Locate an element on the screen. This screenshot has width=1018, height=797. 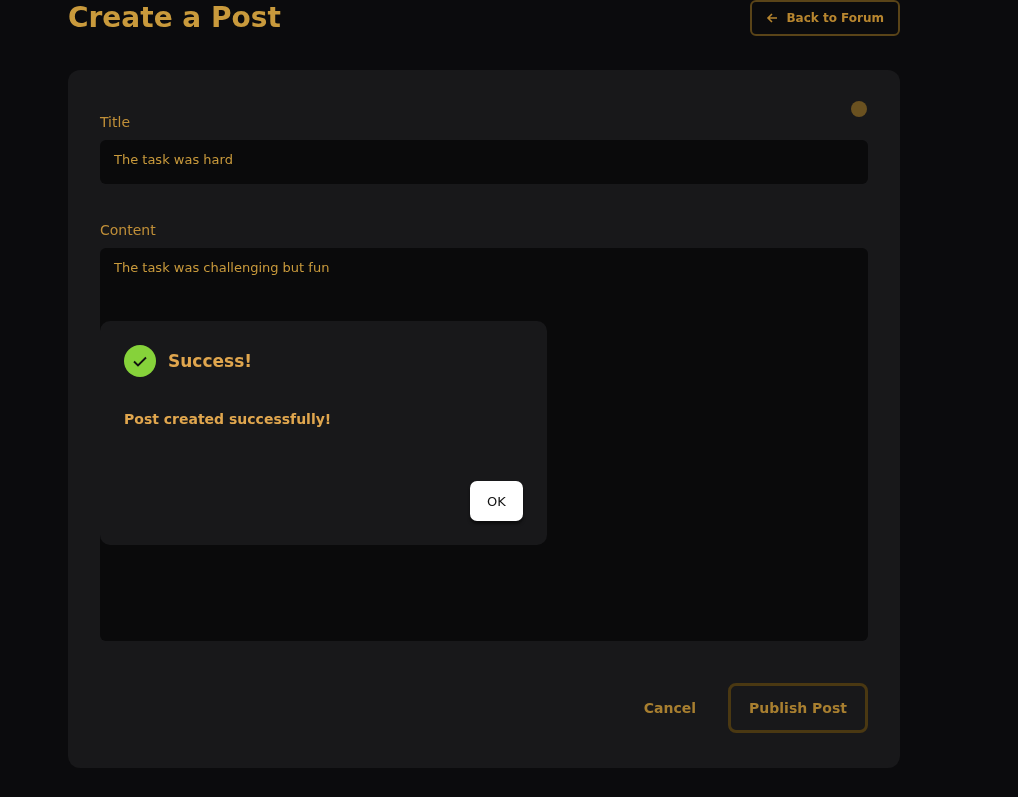
back-button: Back to Forum is located at coordinates (825, 18).